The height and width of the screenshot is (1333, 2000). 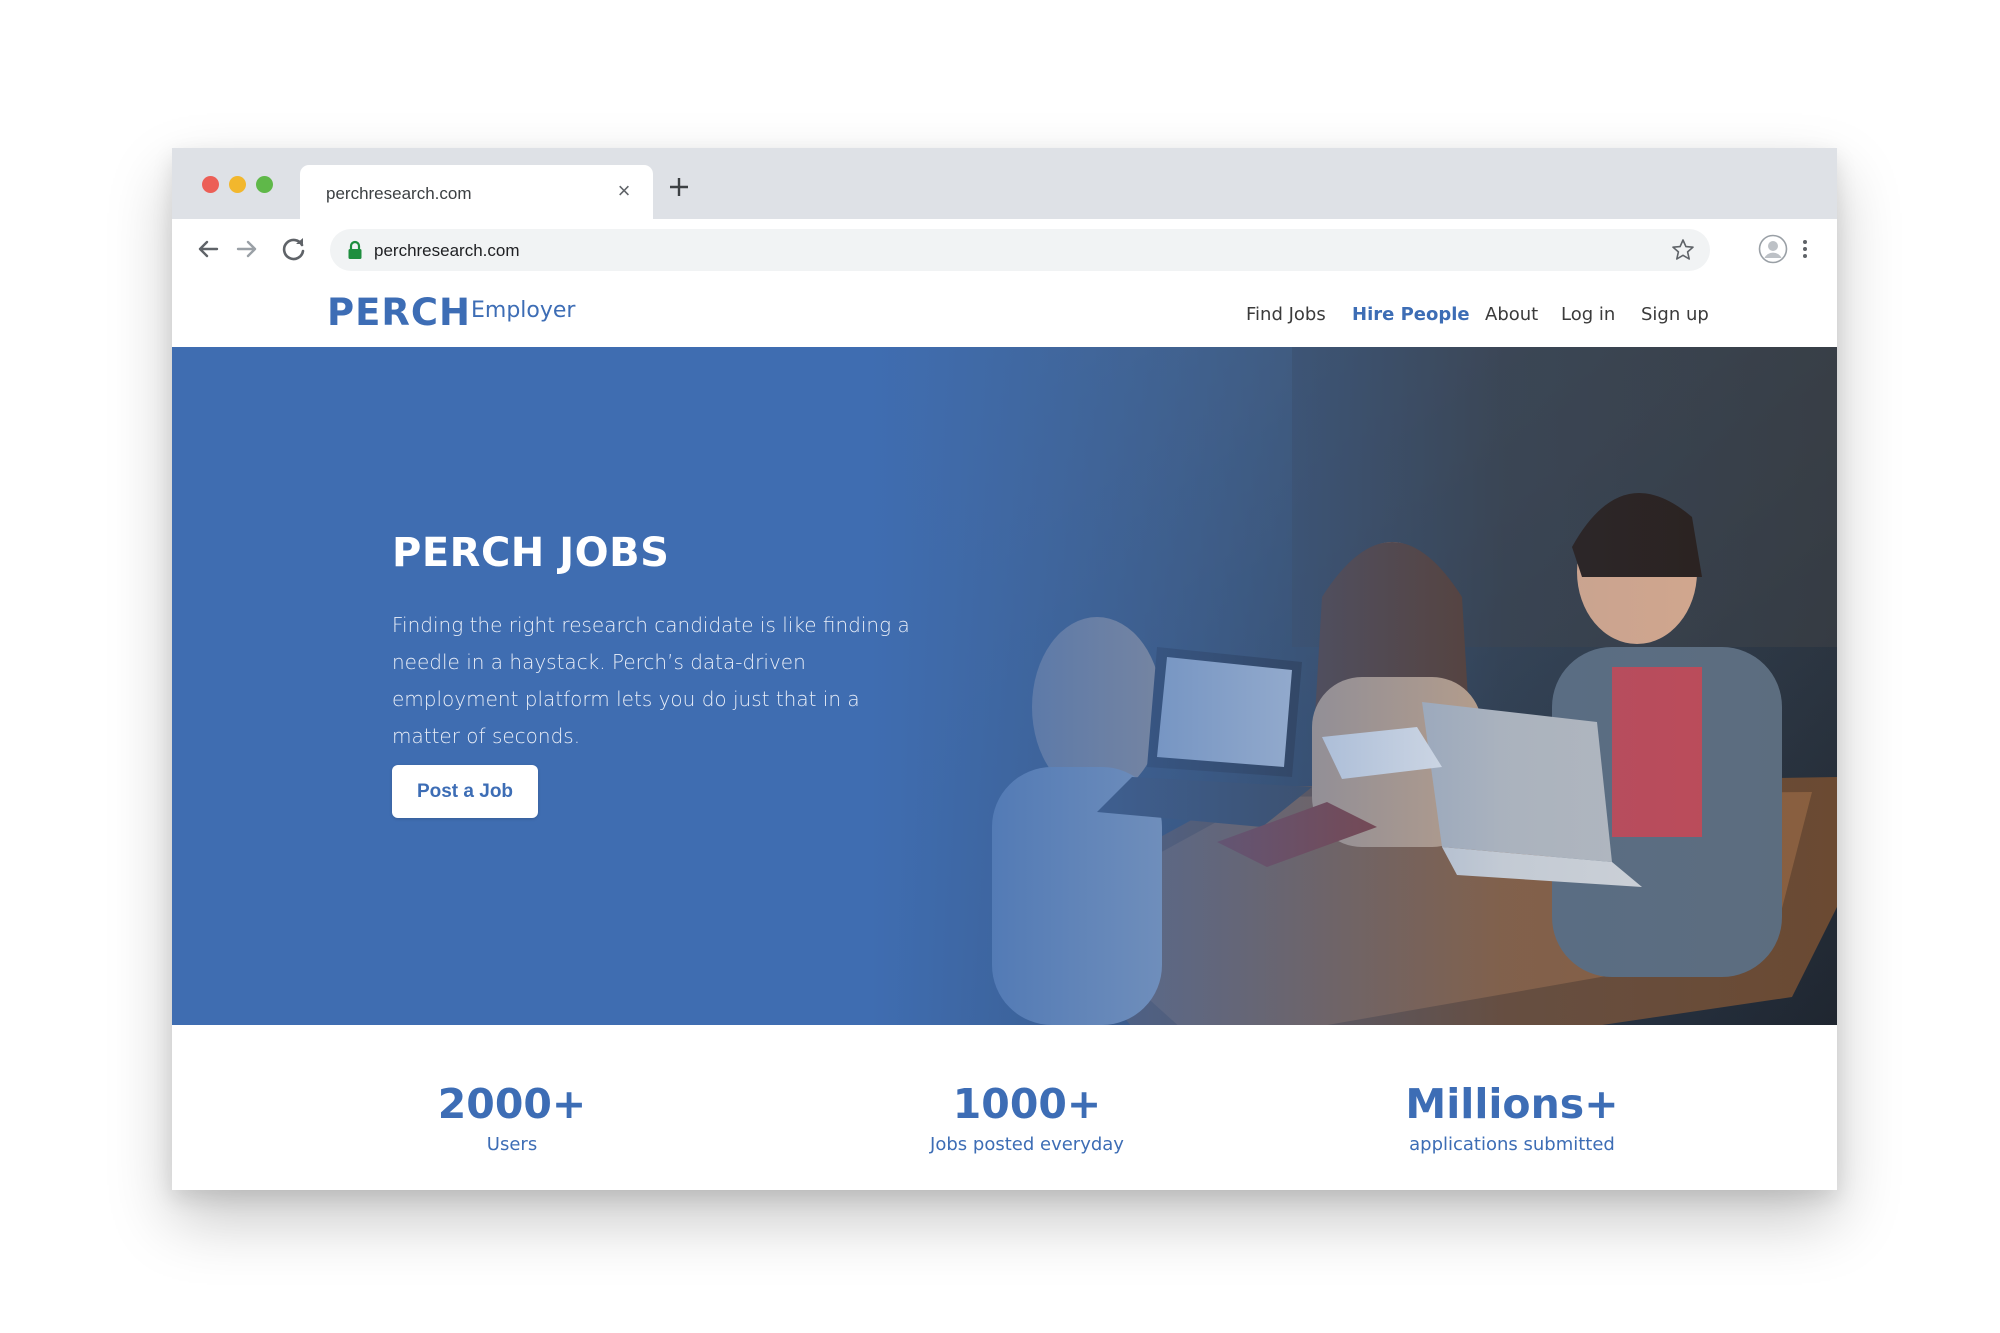 What do you see at coordinates (210, 184) in the screenshot?
I see `close-window-dot` at bounding box center [210, 184].